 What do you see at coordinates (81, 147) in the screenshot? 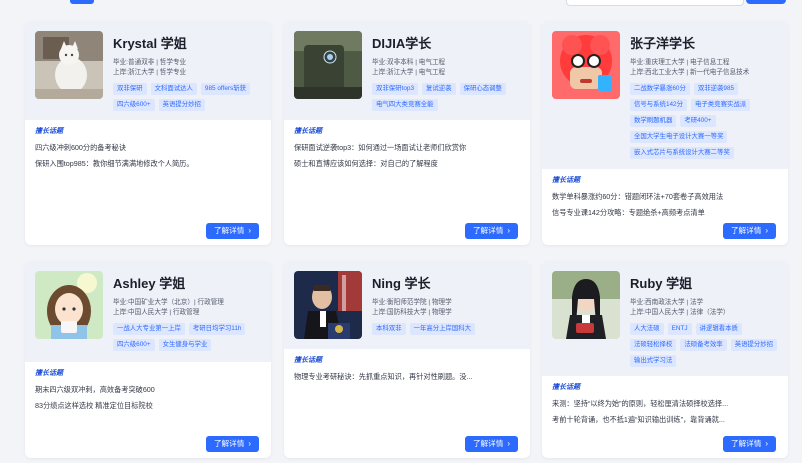
I see `topic-item: 四六级冲刺600分的备考秘诀` at bounding box center [81, 147].